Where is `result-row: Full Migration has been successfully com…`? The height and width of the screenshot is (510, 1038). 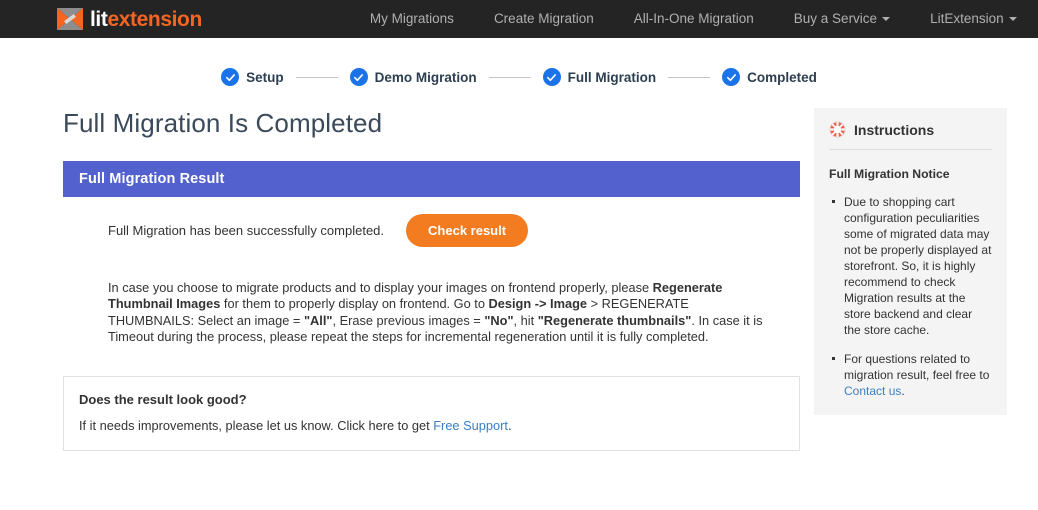 result-row: Full Migration has been successfully com… is located at coordinates (431, 230).